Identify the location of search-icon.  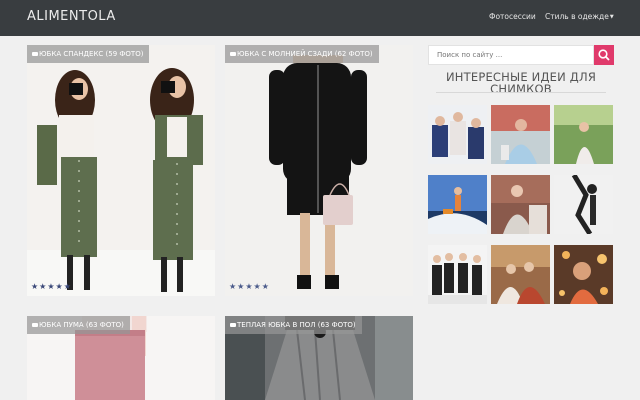
(604, 55).